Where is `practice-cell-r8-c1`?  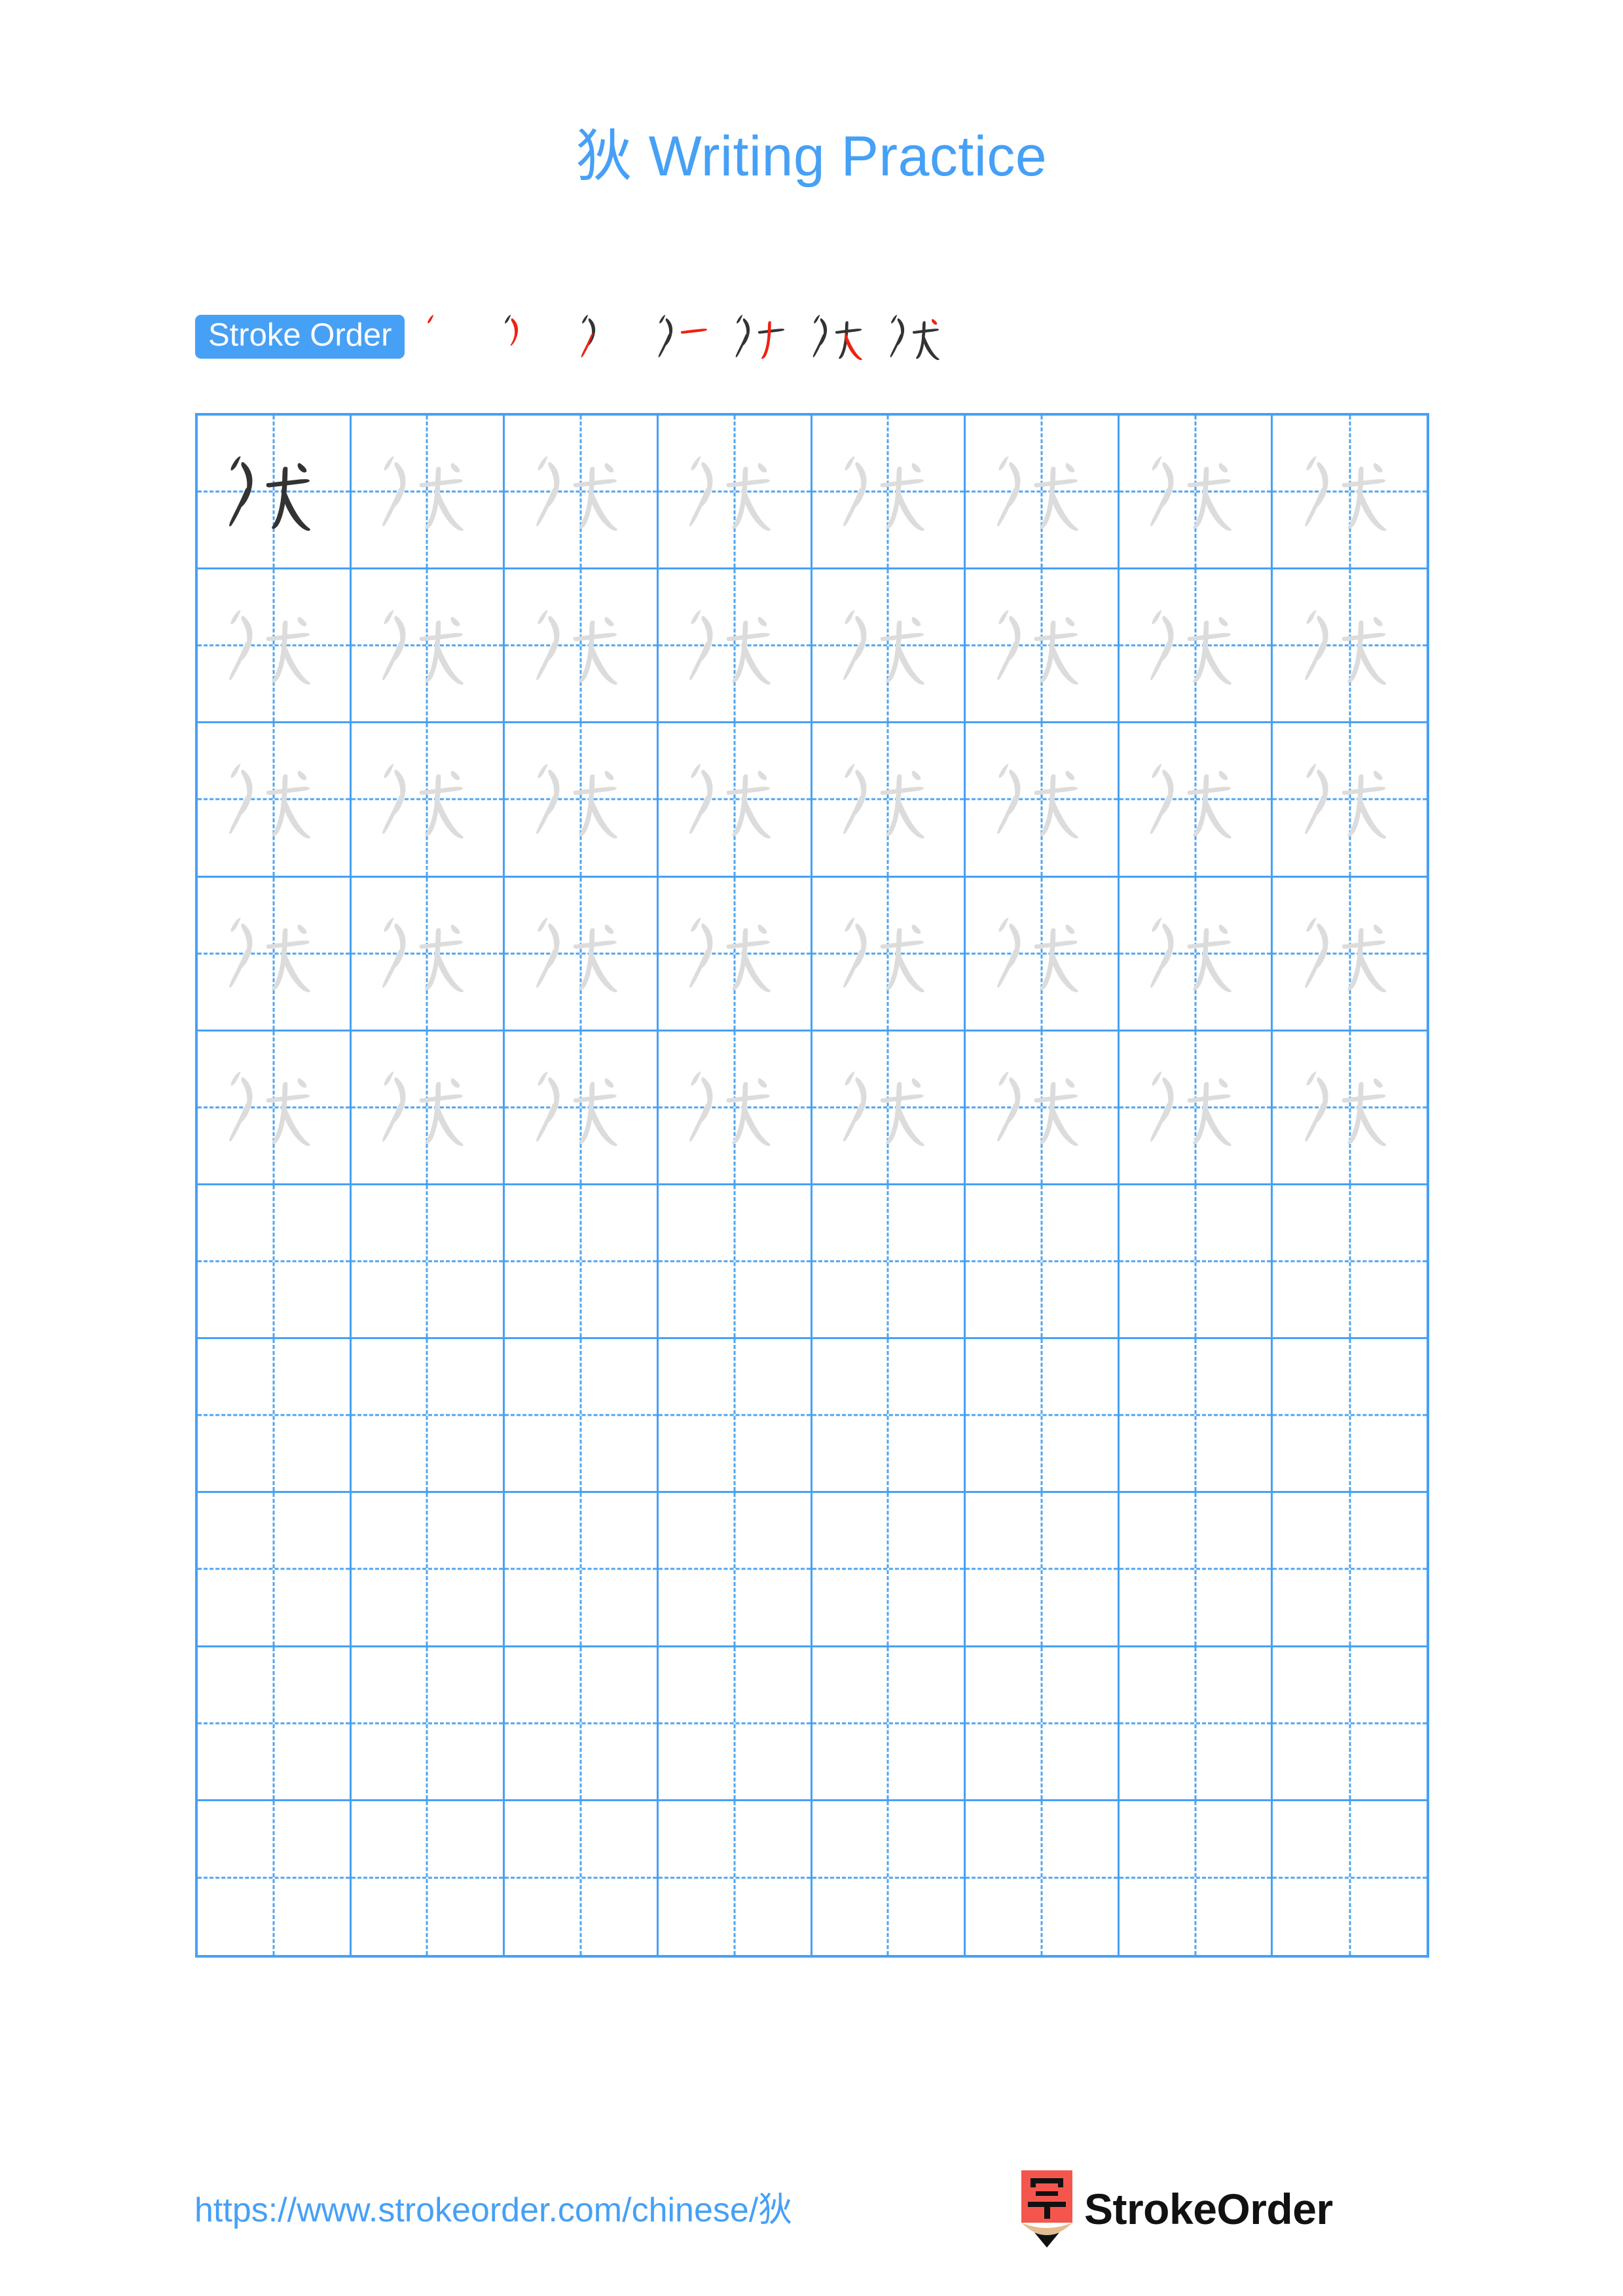 practice-cell-r8-c1 is located at coordinates (275, 1570).